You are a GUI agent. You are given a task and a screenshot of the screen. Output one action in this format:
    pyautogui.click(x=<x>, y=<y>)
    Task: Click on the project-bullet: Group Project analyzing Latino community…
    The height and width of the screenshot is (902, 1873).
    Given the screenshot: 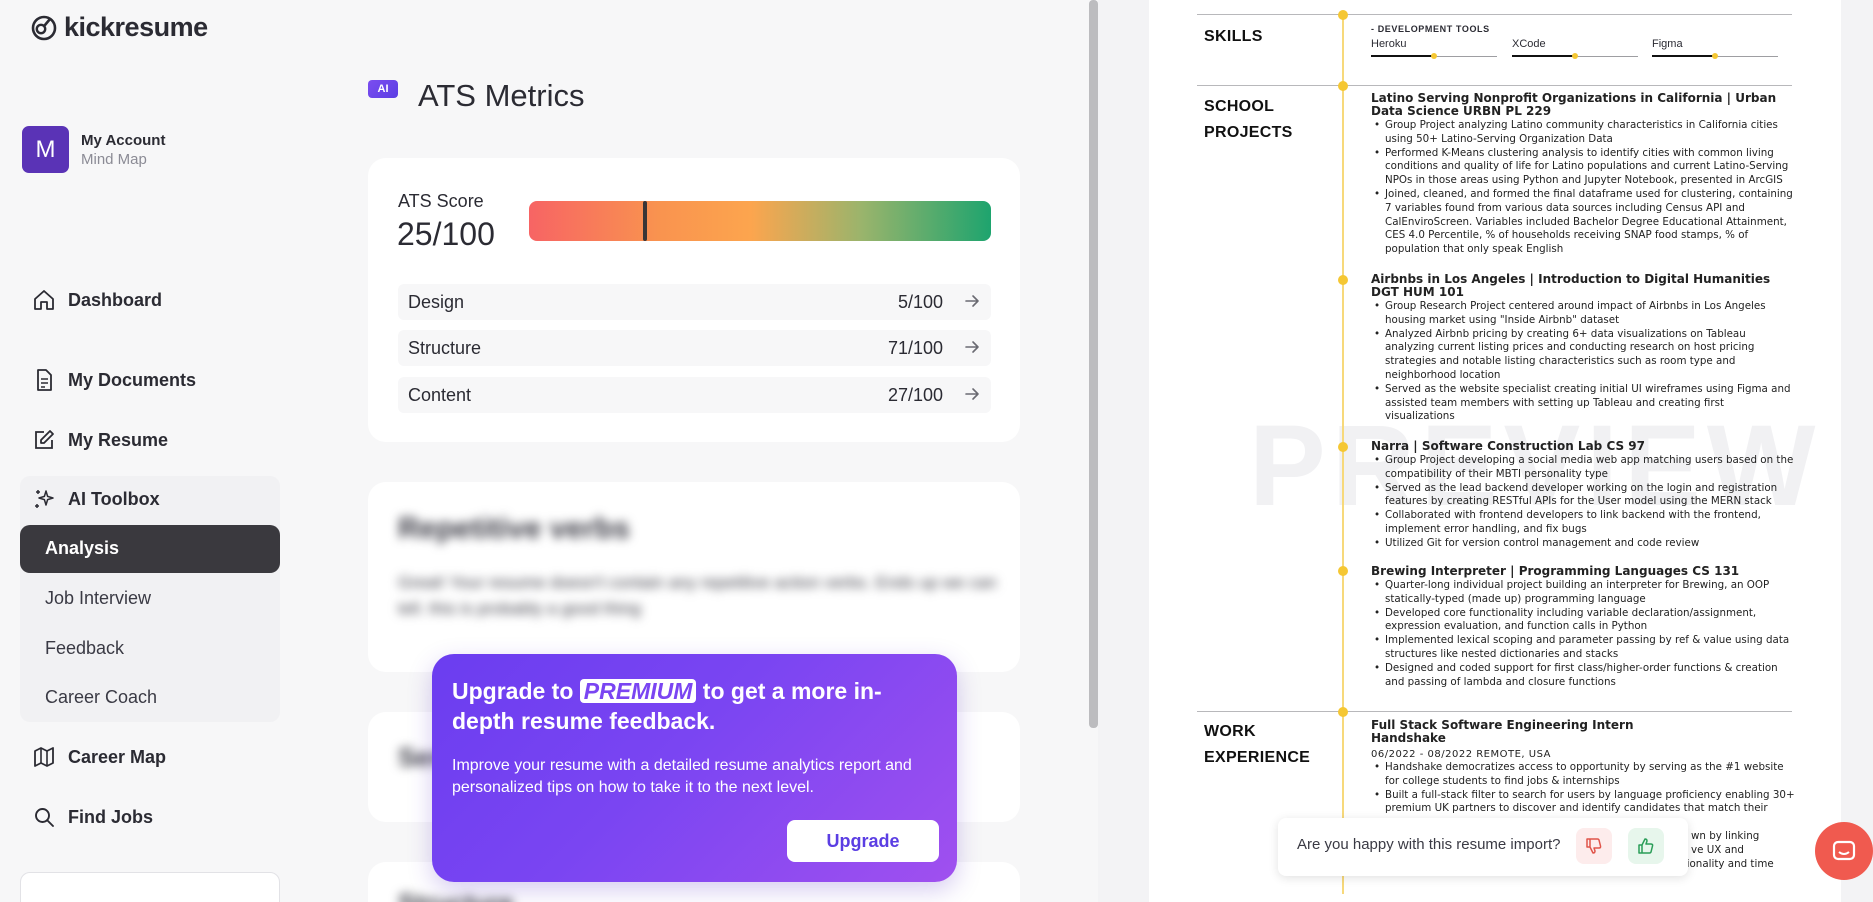 What is the action you would take?
    pyautogui.click(x=1583, y=133)
    